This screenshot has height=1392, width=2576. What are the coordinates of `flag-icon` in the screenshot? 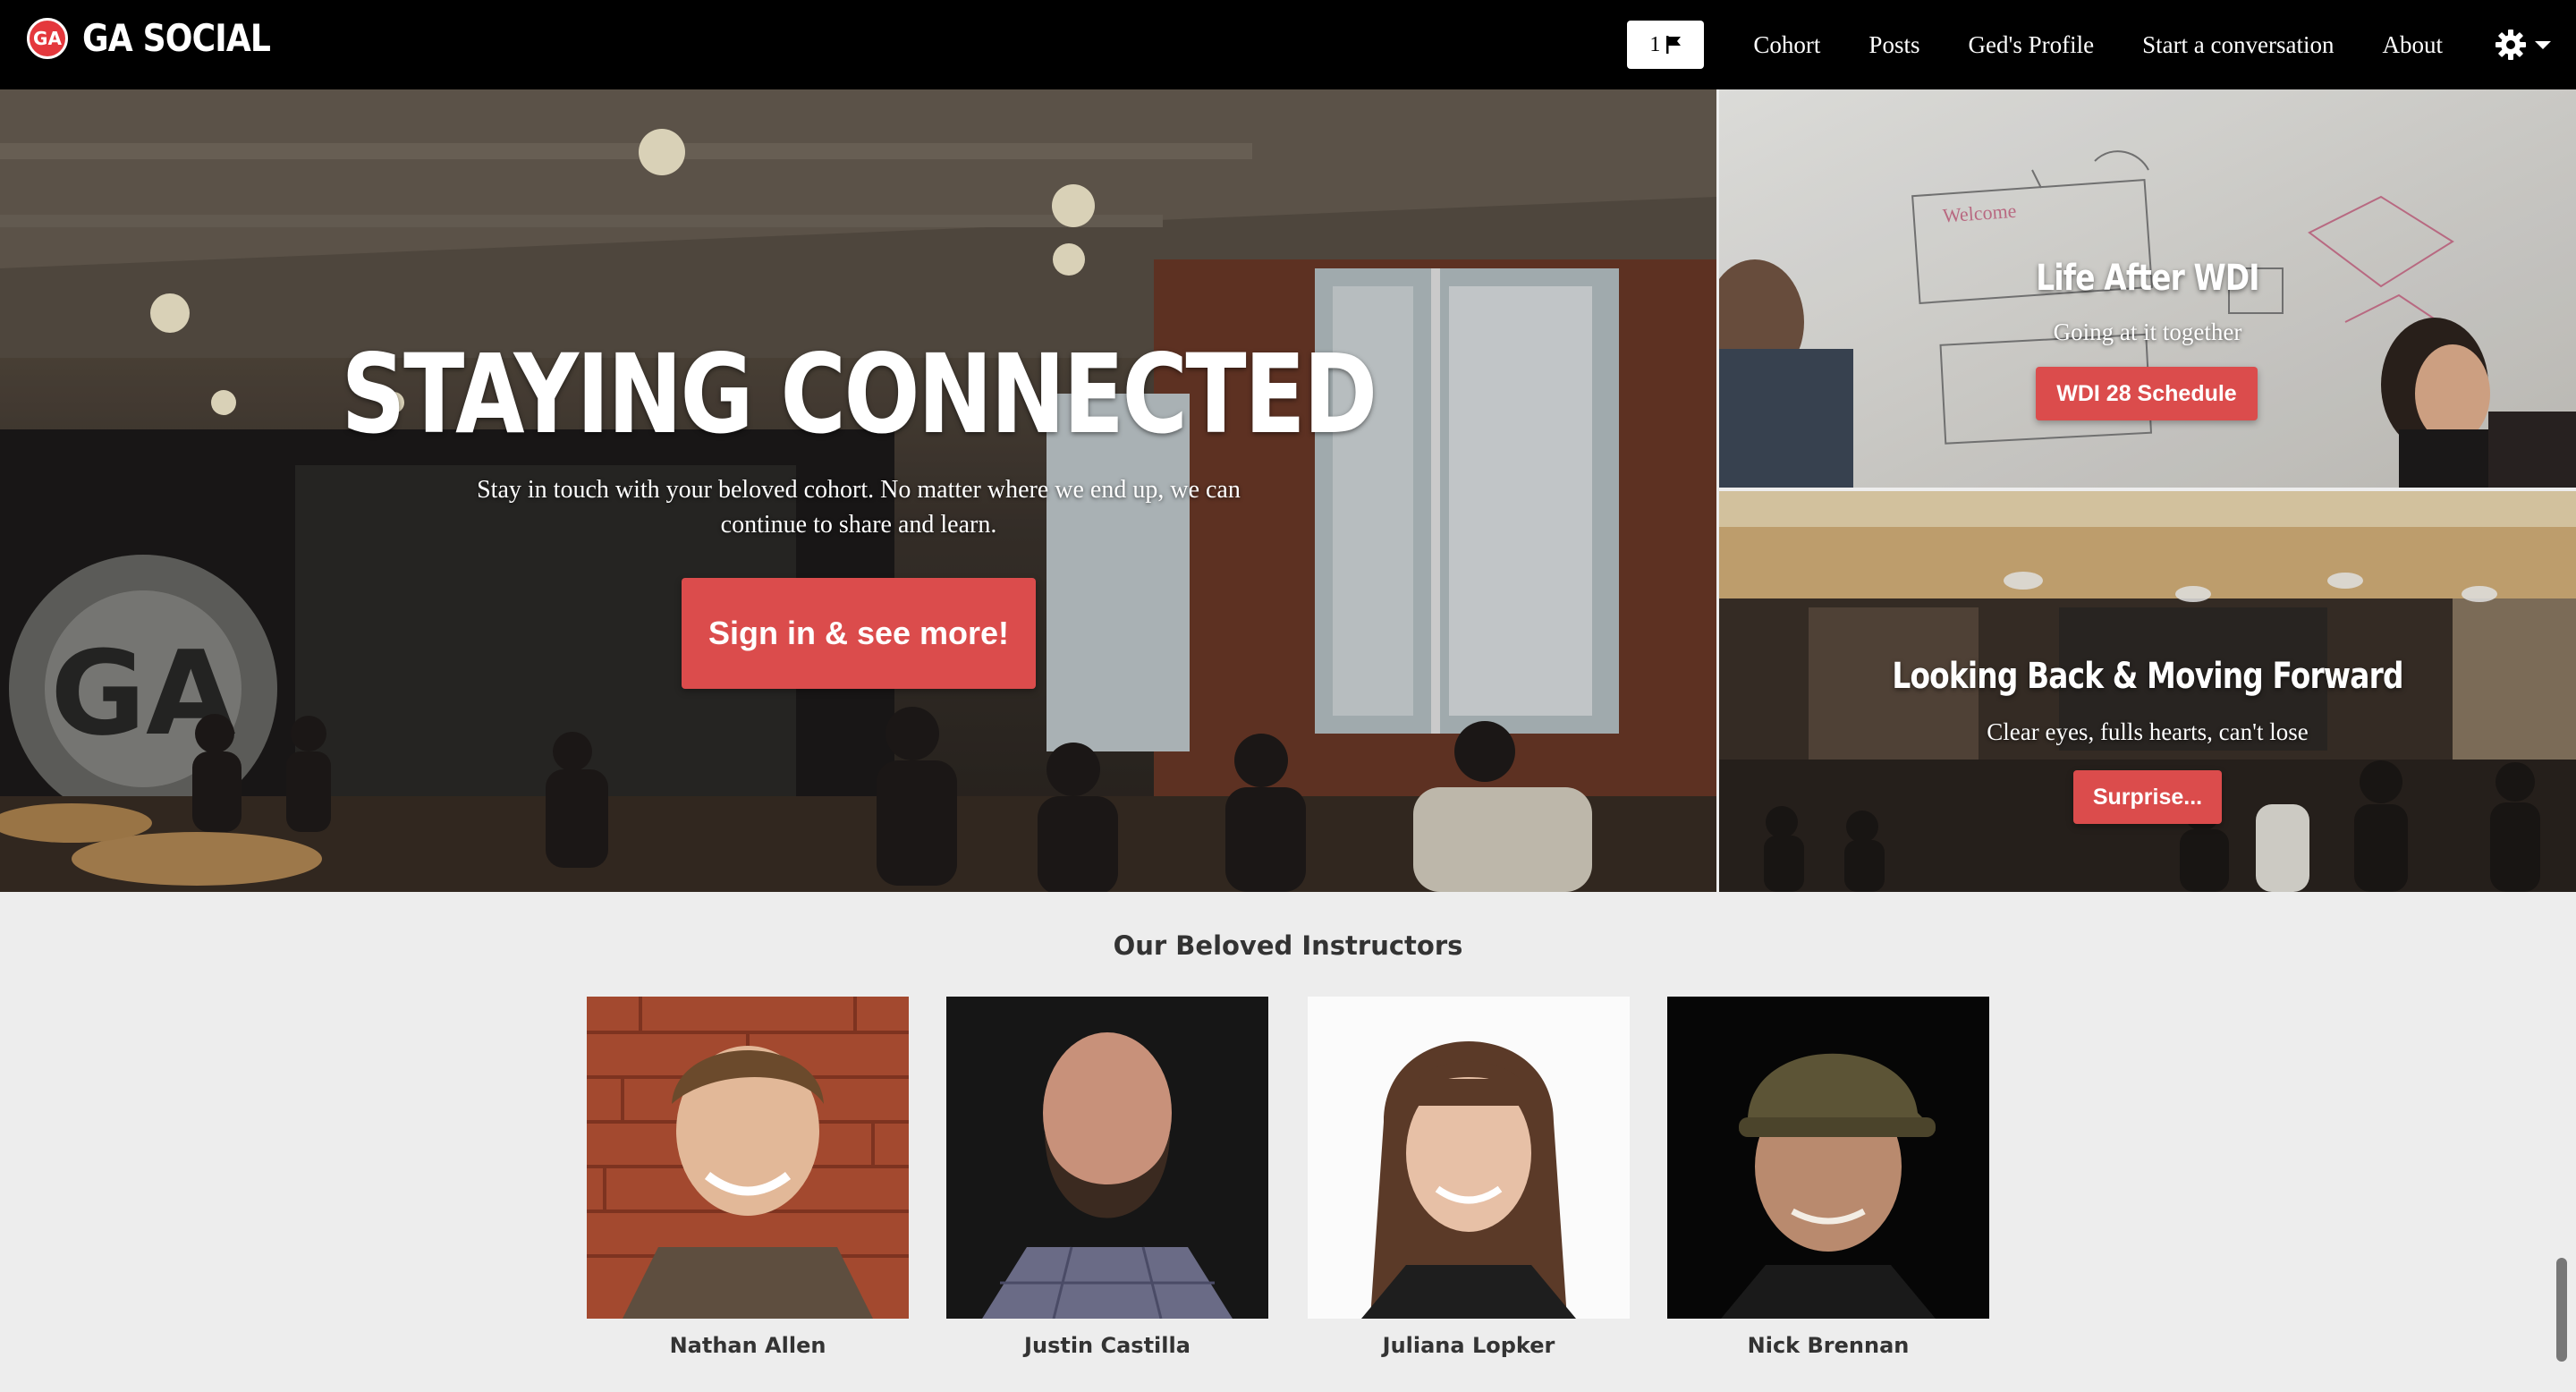 It's located at (1673, 45).